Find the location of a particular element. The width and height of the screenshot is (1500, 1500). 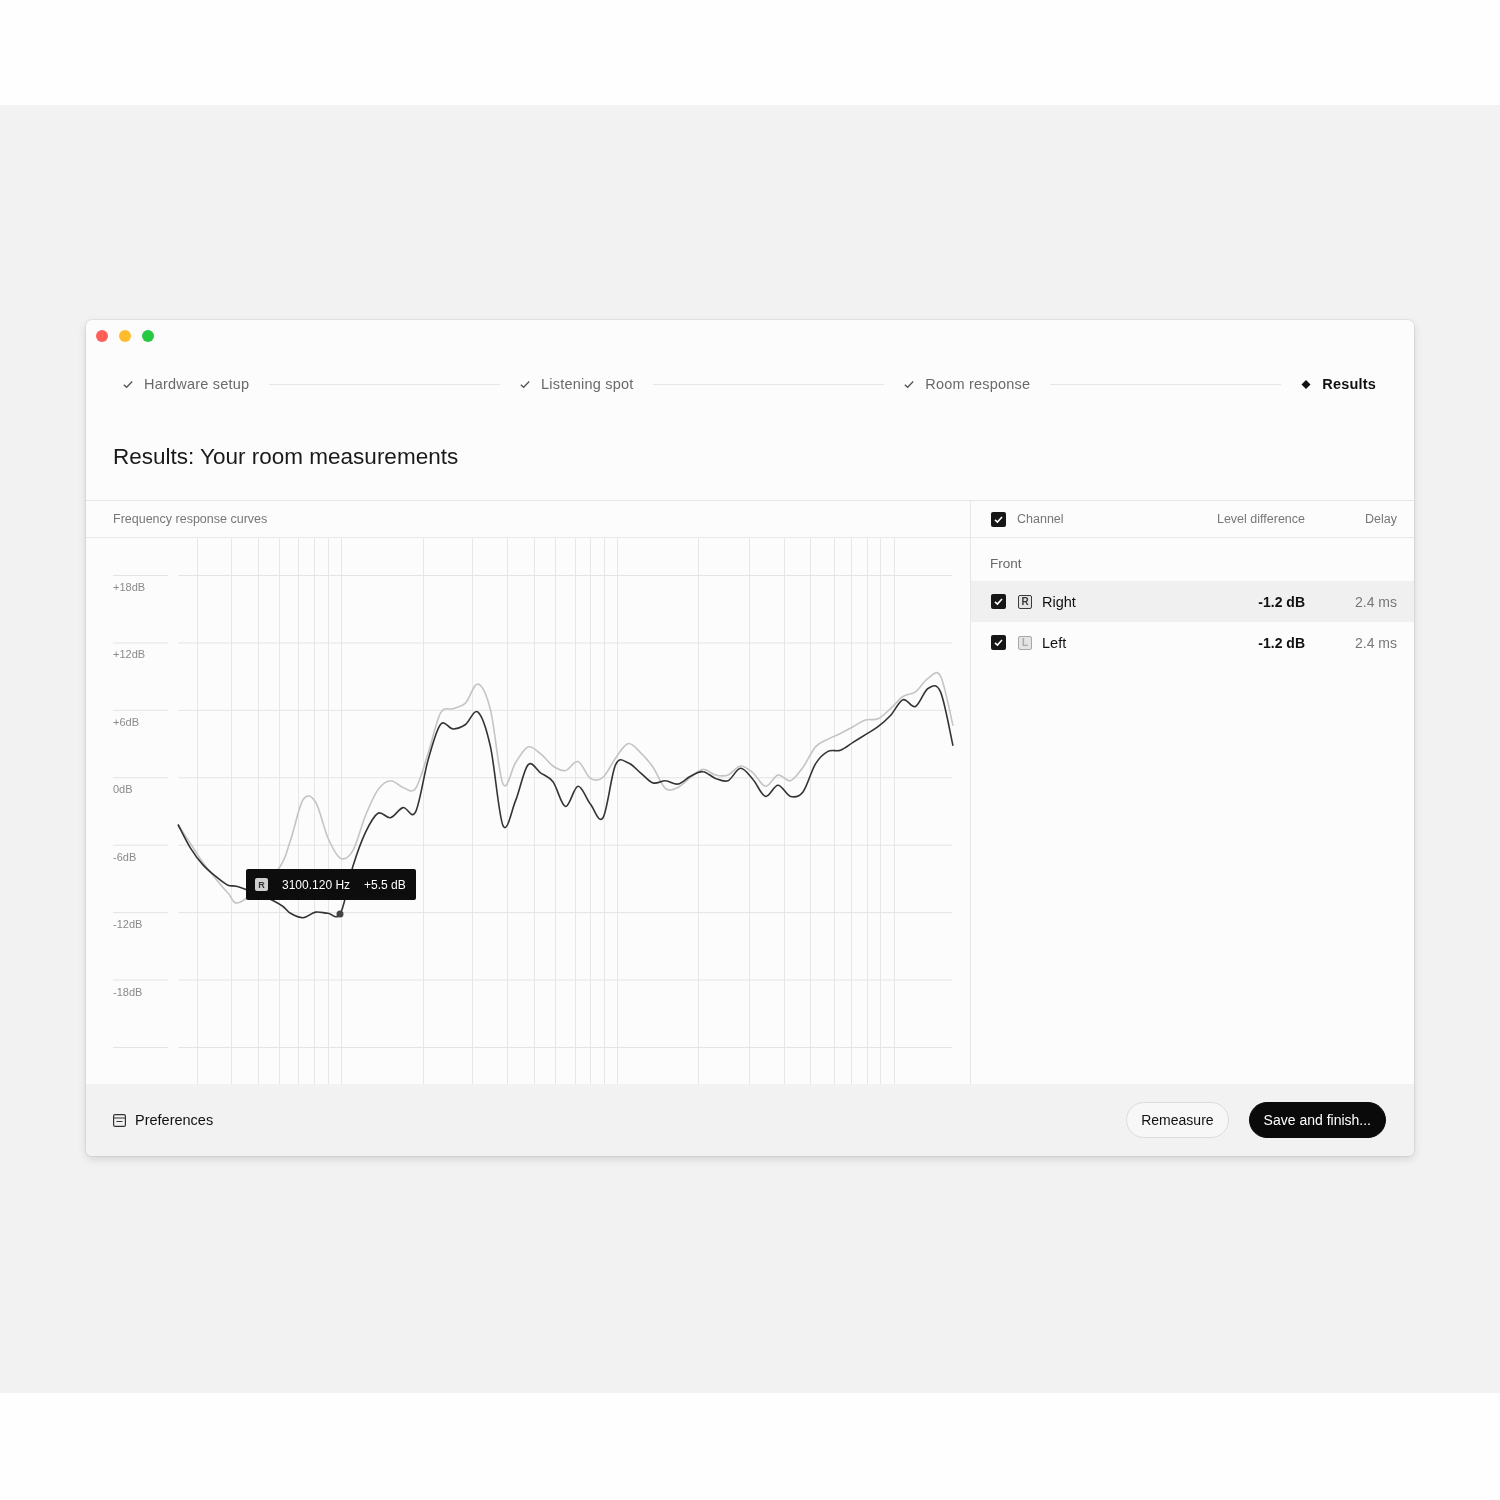

column-header: Channel is located at coordinates (1041, 519).